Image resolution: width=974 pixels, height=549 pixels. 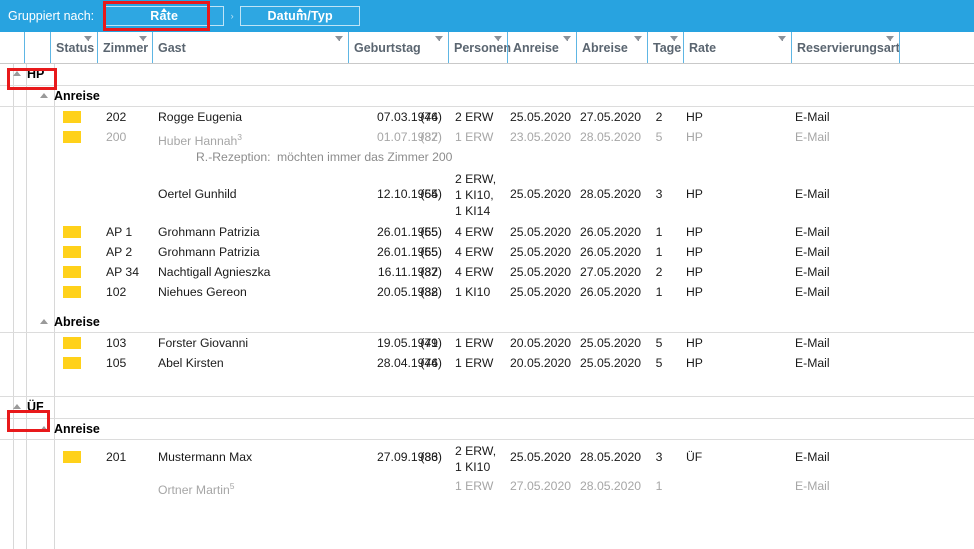 I want to click on cell-gast: Nachtigall Agnieszka, so click(x=214, y=272).